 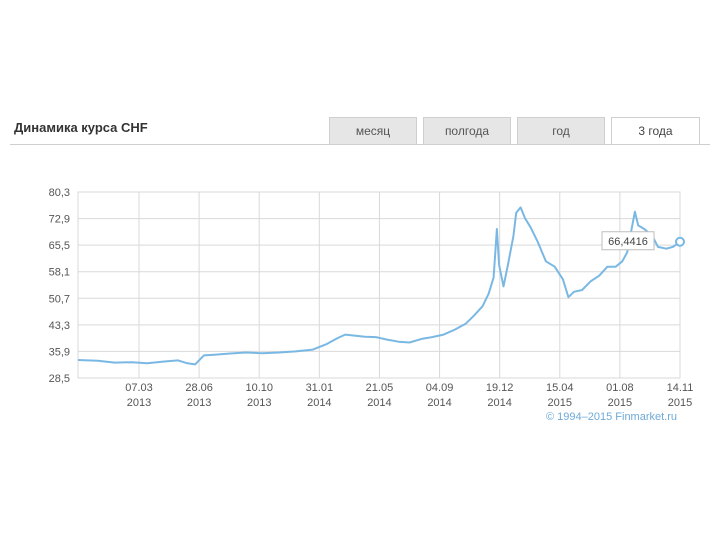 What do you see at coordinates (59, 286) in the screenshot?
I see `y-axis: 80,3 72,9 65,5 58,1 50,7 43,3 35,9 28,5` at bounding box center [59, 286].